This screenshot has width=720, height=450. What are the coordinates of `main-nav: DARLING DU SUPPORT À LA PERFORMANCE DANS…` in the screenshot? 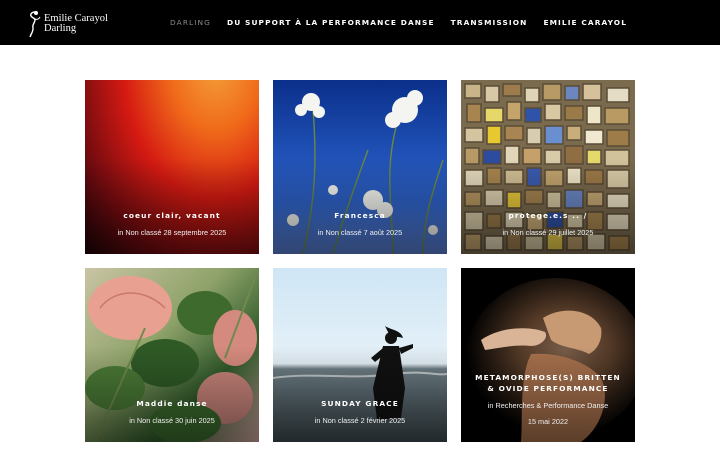 It's located at (406, 22).